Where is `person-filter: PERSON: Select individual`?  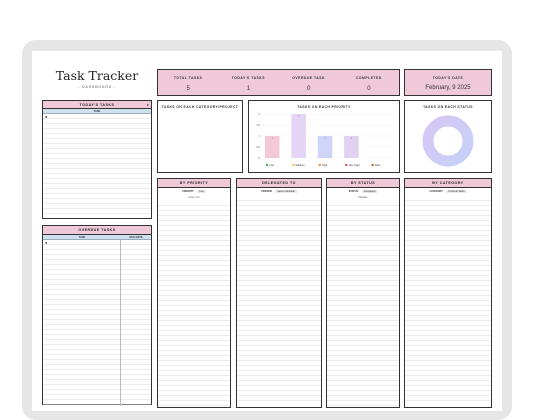 person-filter: PERSON: Select individual is located at coordinates (279, 191).